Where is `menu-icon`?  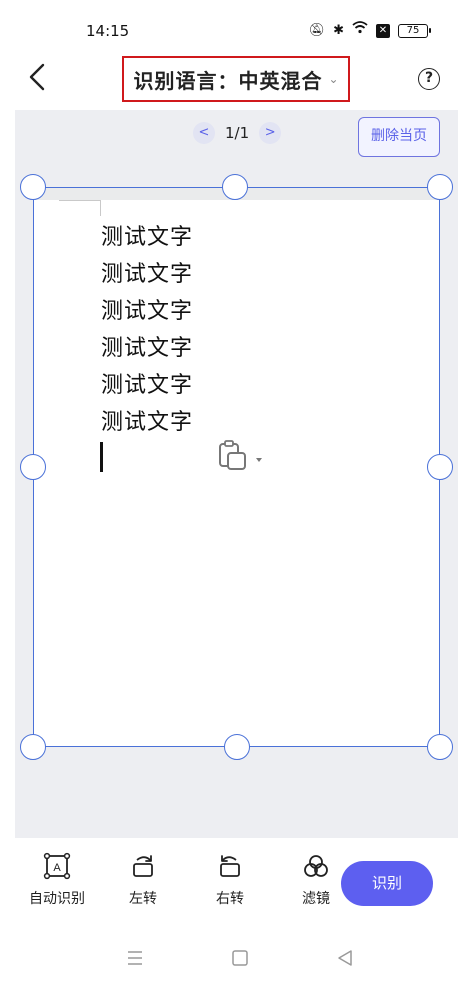
menu-icon is located at coordinates (135, 958).